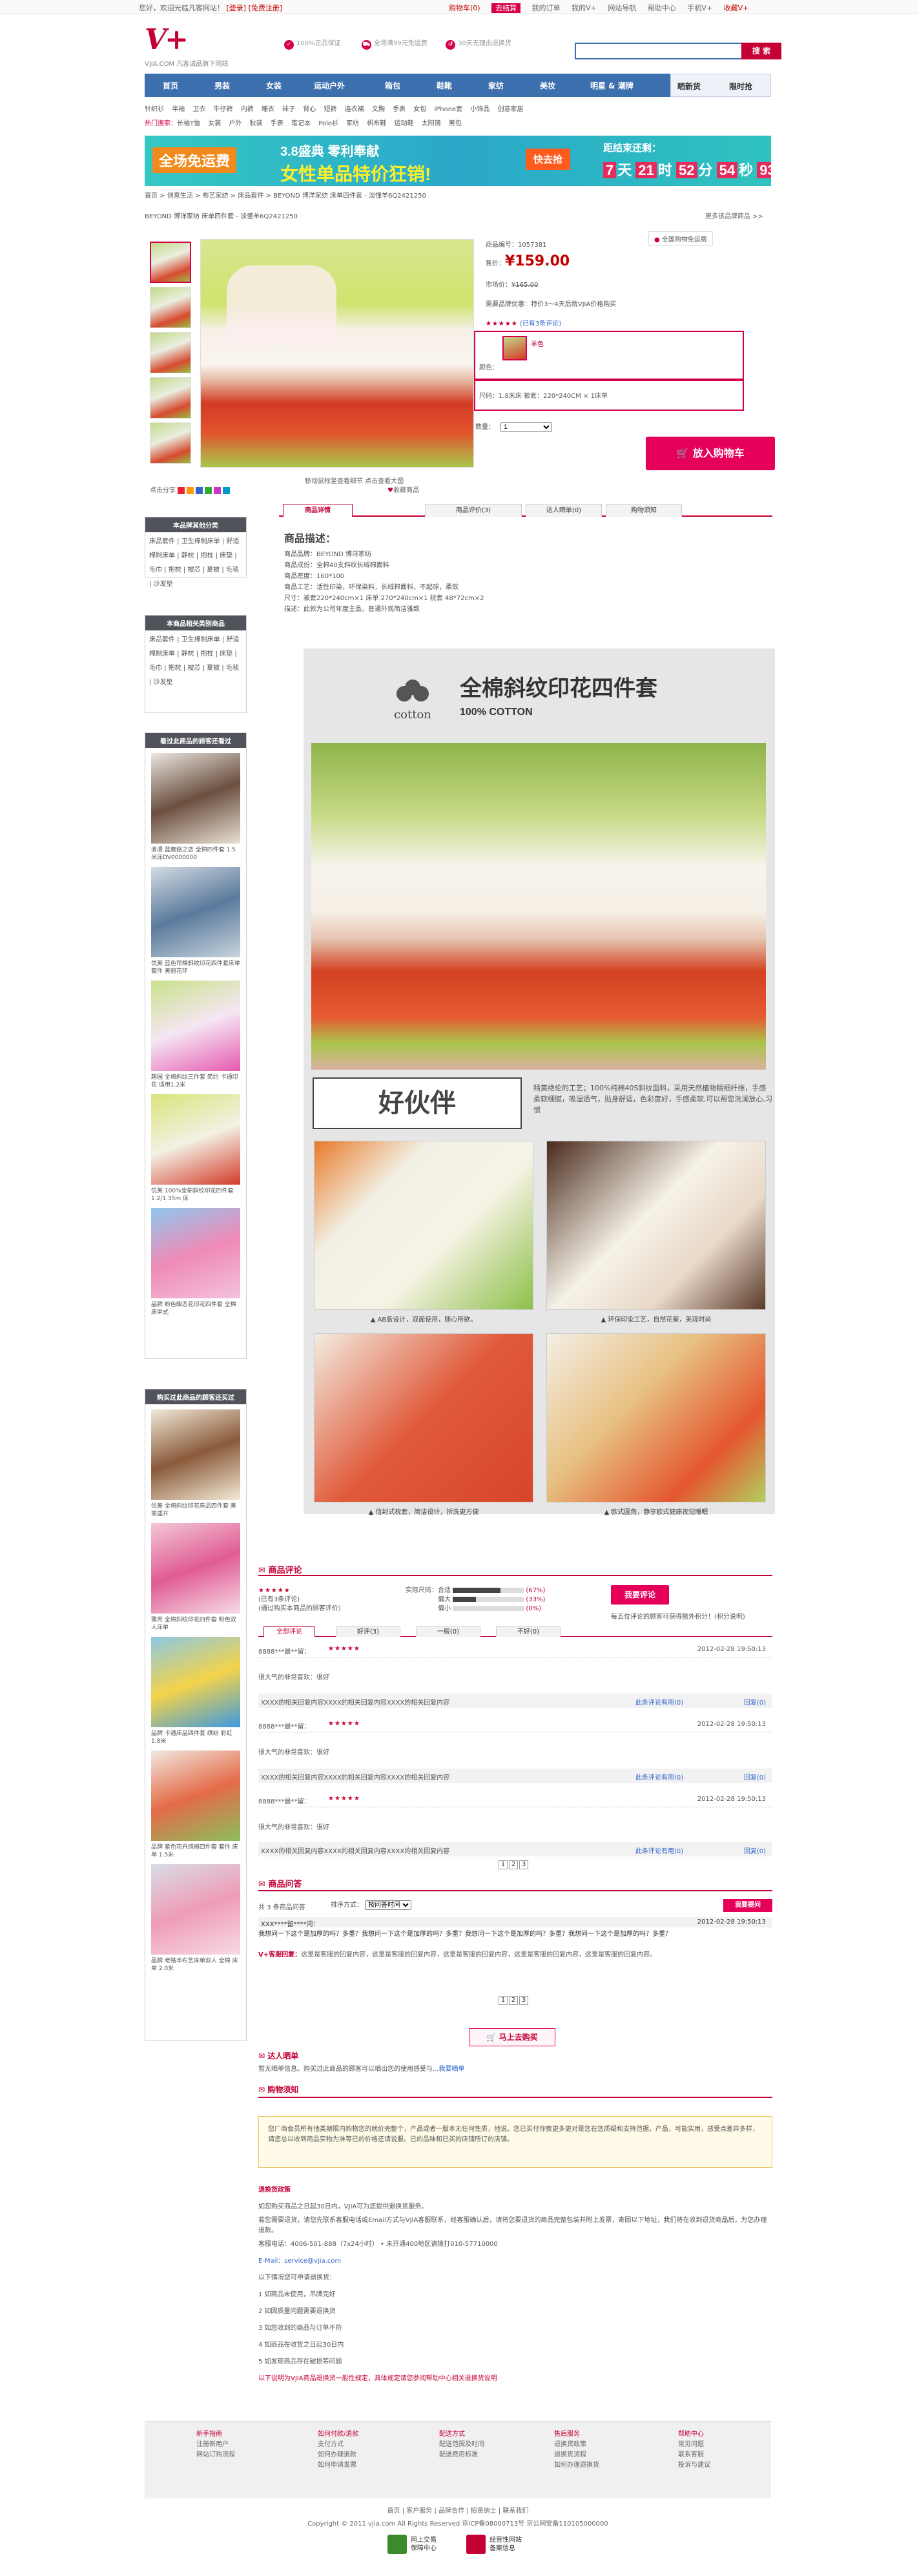 Image resolution: width=917 pixels, height=2576 pixels. What do you see at coordinates (496, 85) in the screenshot?
I see `nav-home-textile: 家纺` at bounding box center [496, 85].